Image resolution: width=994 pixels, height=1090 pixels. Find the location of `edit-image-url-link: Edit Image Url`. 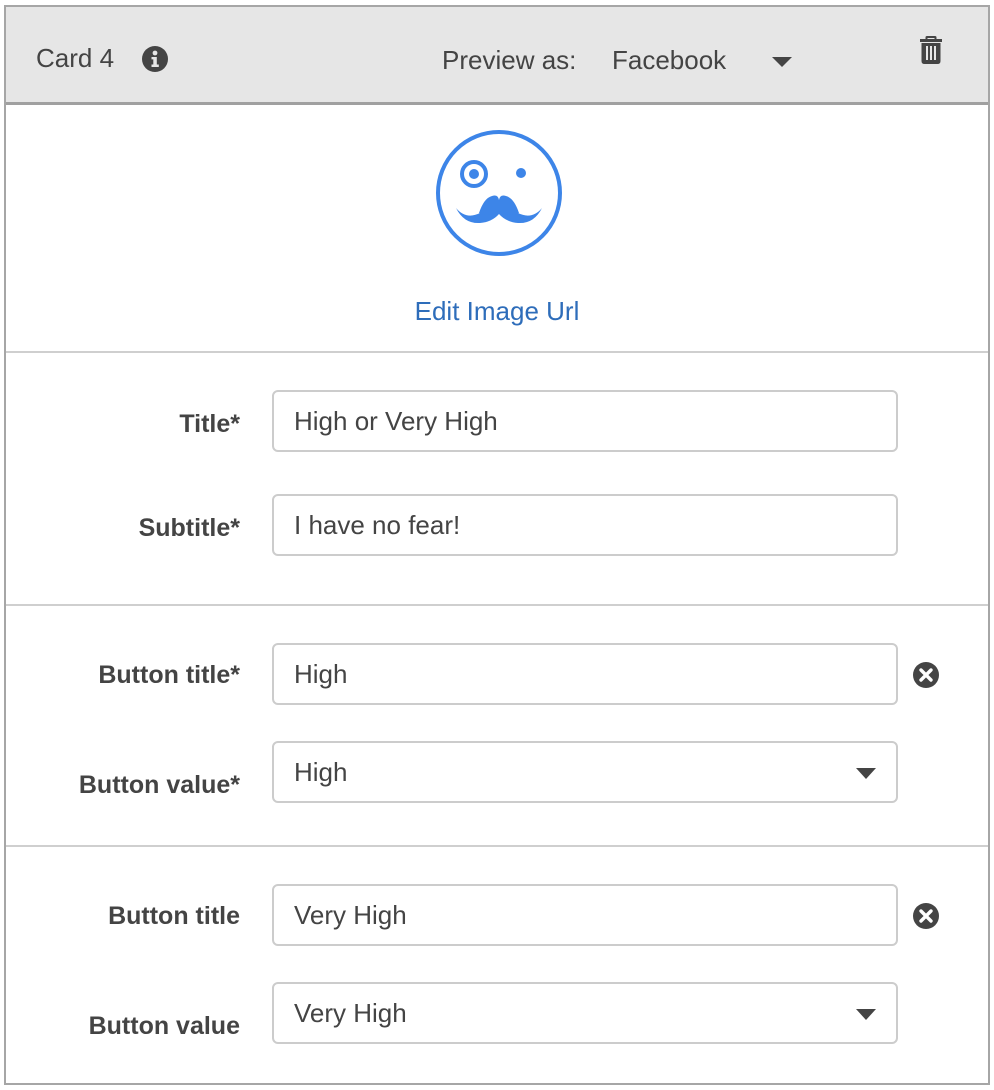

edit-image-url-link: Edit Image Url is located at coordinates (497, 311).